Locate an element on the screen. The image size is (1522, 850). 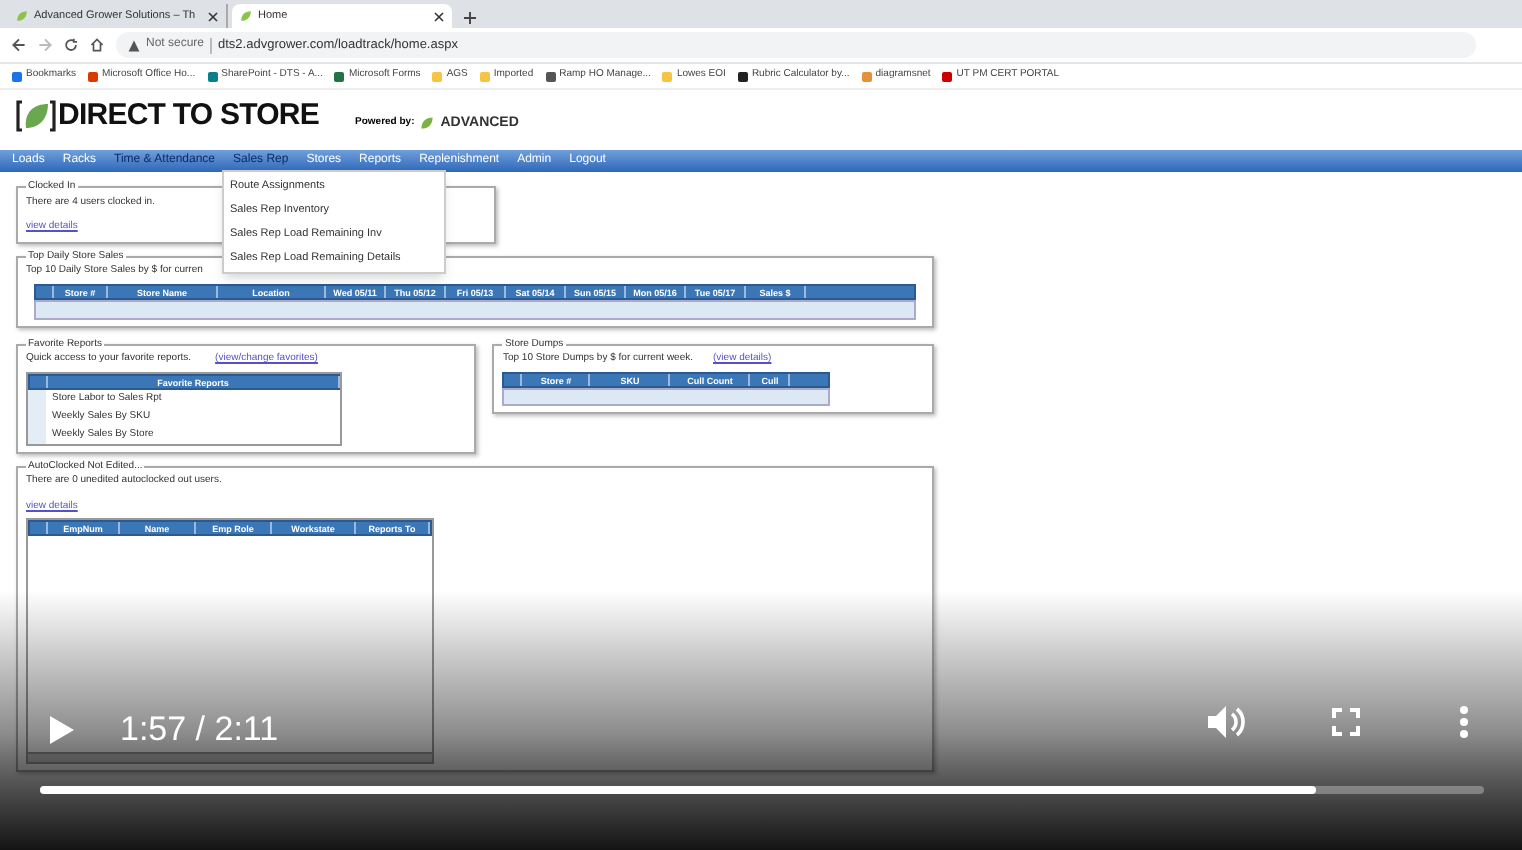
volume-icon is located at coordinates (1226, 722).